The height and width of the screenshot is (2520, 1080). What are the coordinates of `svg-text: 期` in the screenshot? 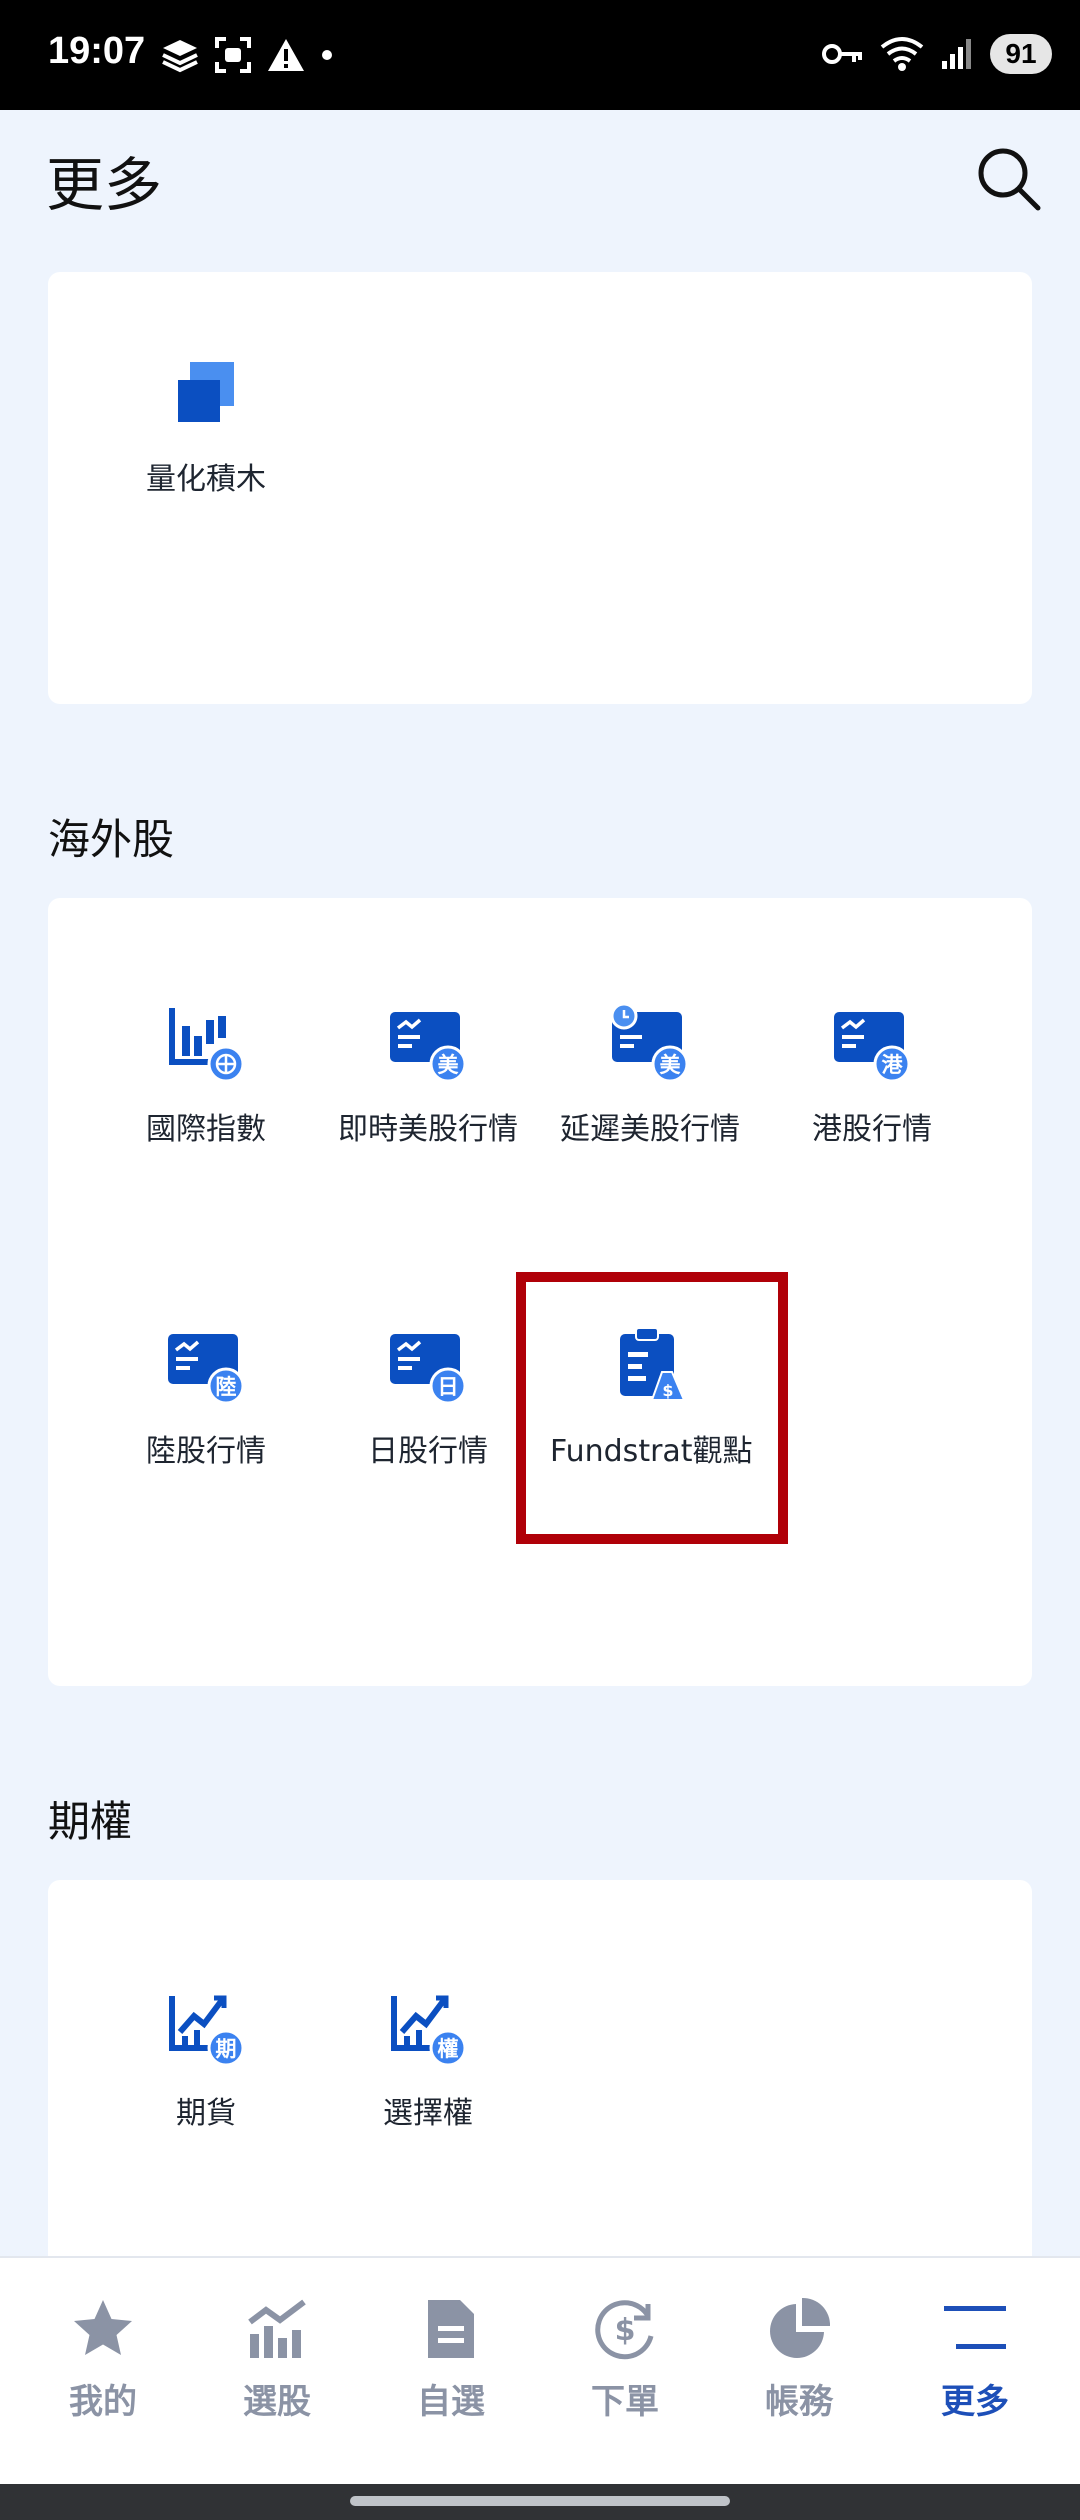 It's located at (226, 2049).